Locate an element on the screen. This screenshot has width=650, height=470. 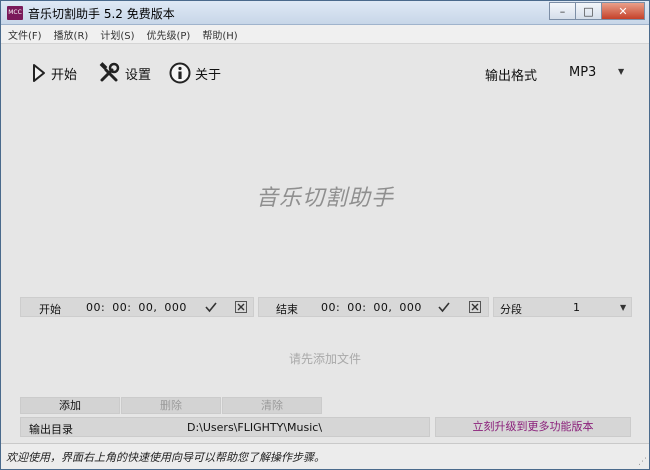
status-bar: 欢迎使用，界面右上角的快速使用向导可以帮助您了解操作步骤。 ⋰ is located at coordinates (325, 456).